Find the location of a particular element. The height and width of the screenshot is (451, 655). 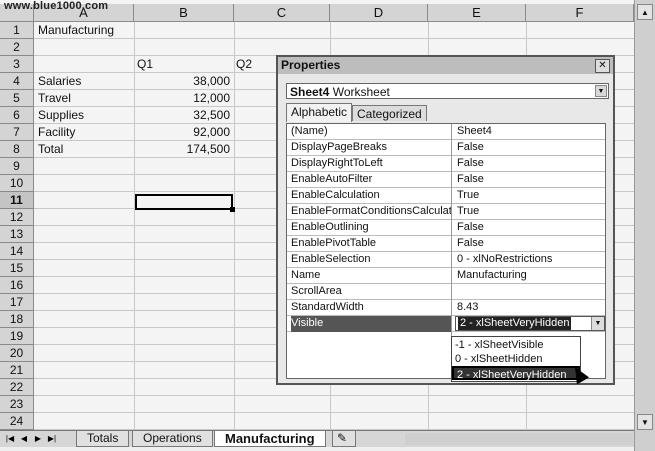

row-header: 12 is located at coordinates (17, 217).